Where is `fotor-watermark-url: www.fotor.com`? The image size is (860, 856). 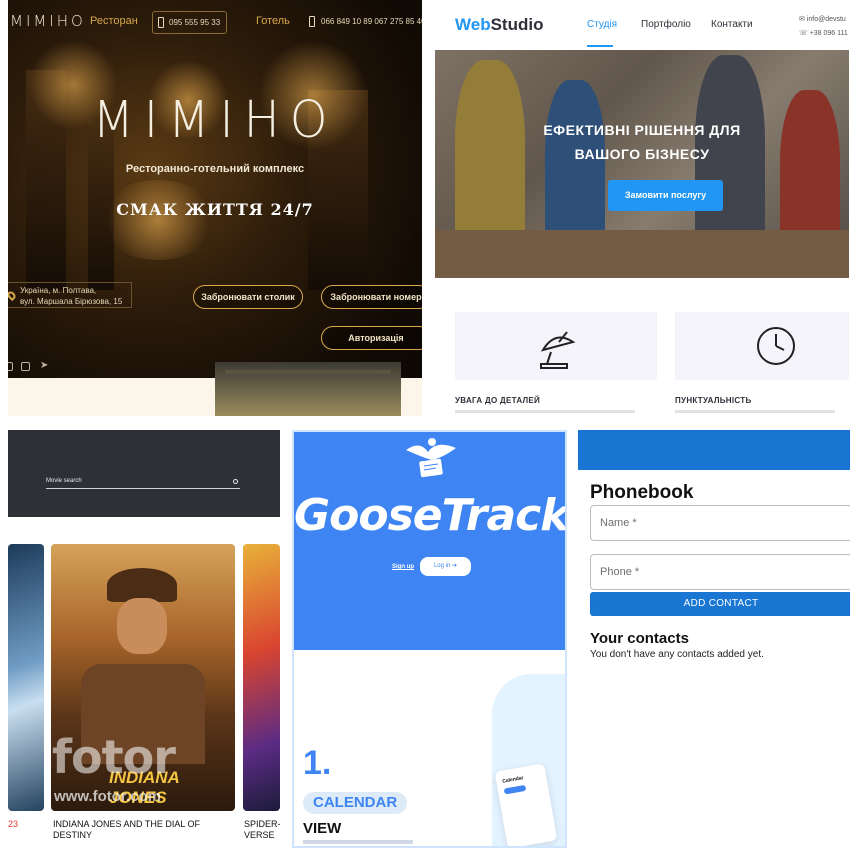 fotor-watermark-url: www.fotor.com is located at coordinates (107, 796).